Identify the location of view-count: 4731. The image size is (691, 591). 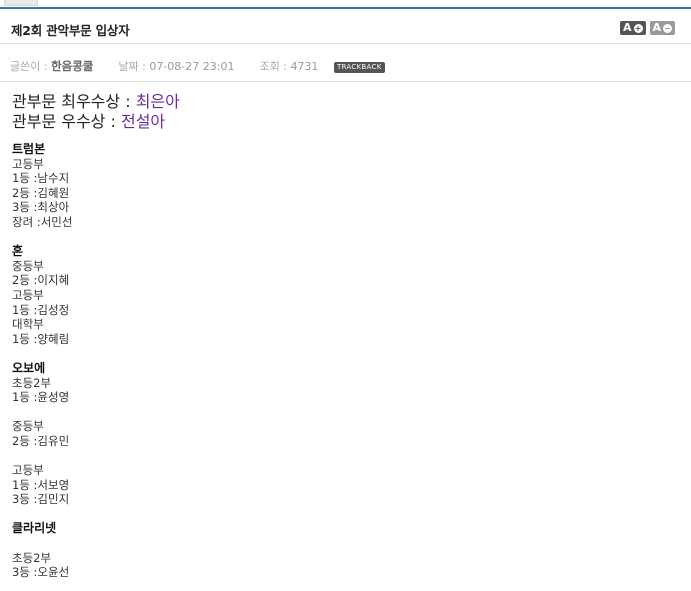
(304, 66).